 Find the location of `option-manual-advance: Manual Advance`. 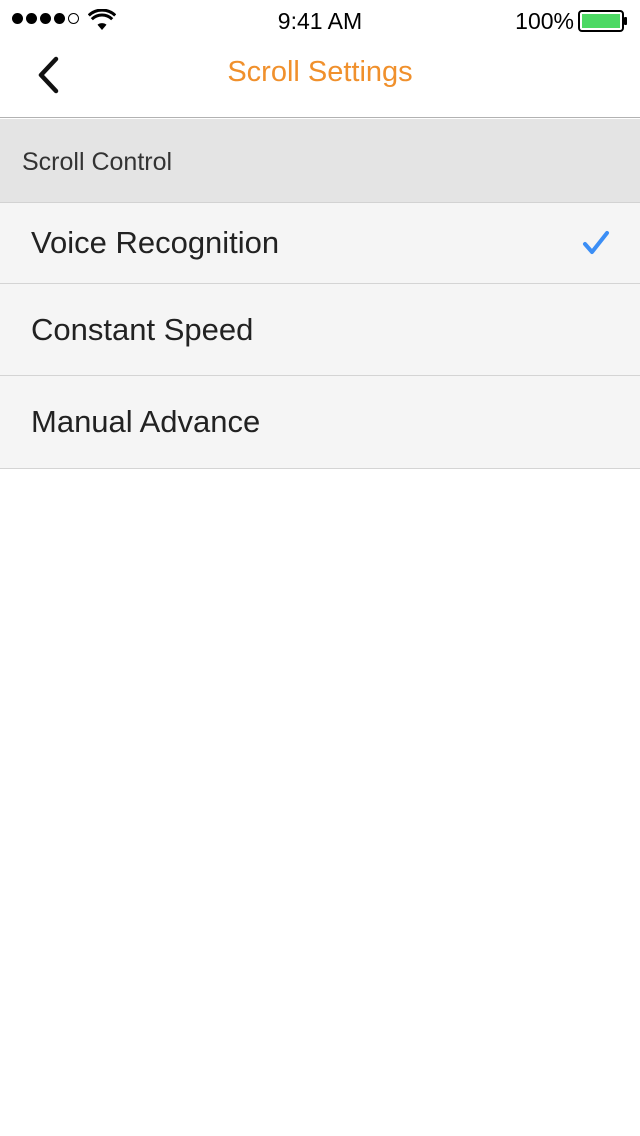

option-manual-advance: Manual Advance is located at coordinates (320, 422).